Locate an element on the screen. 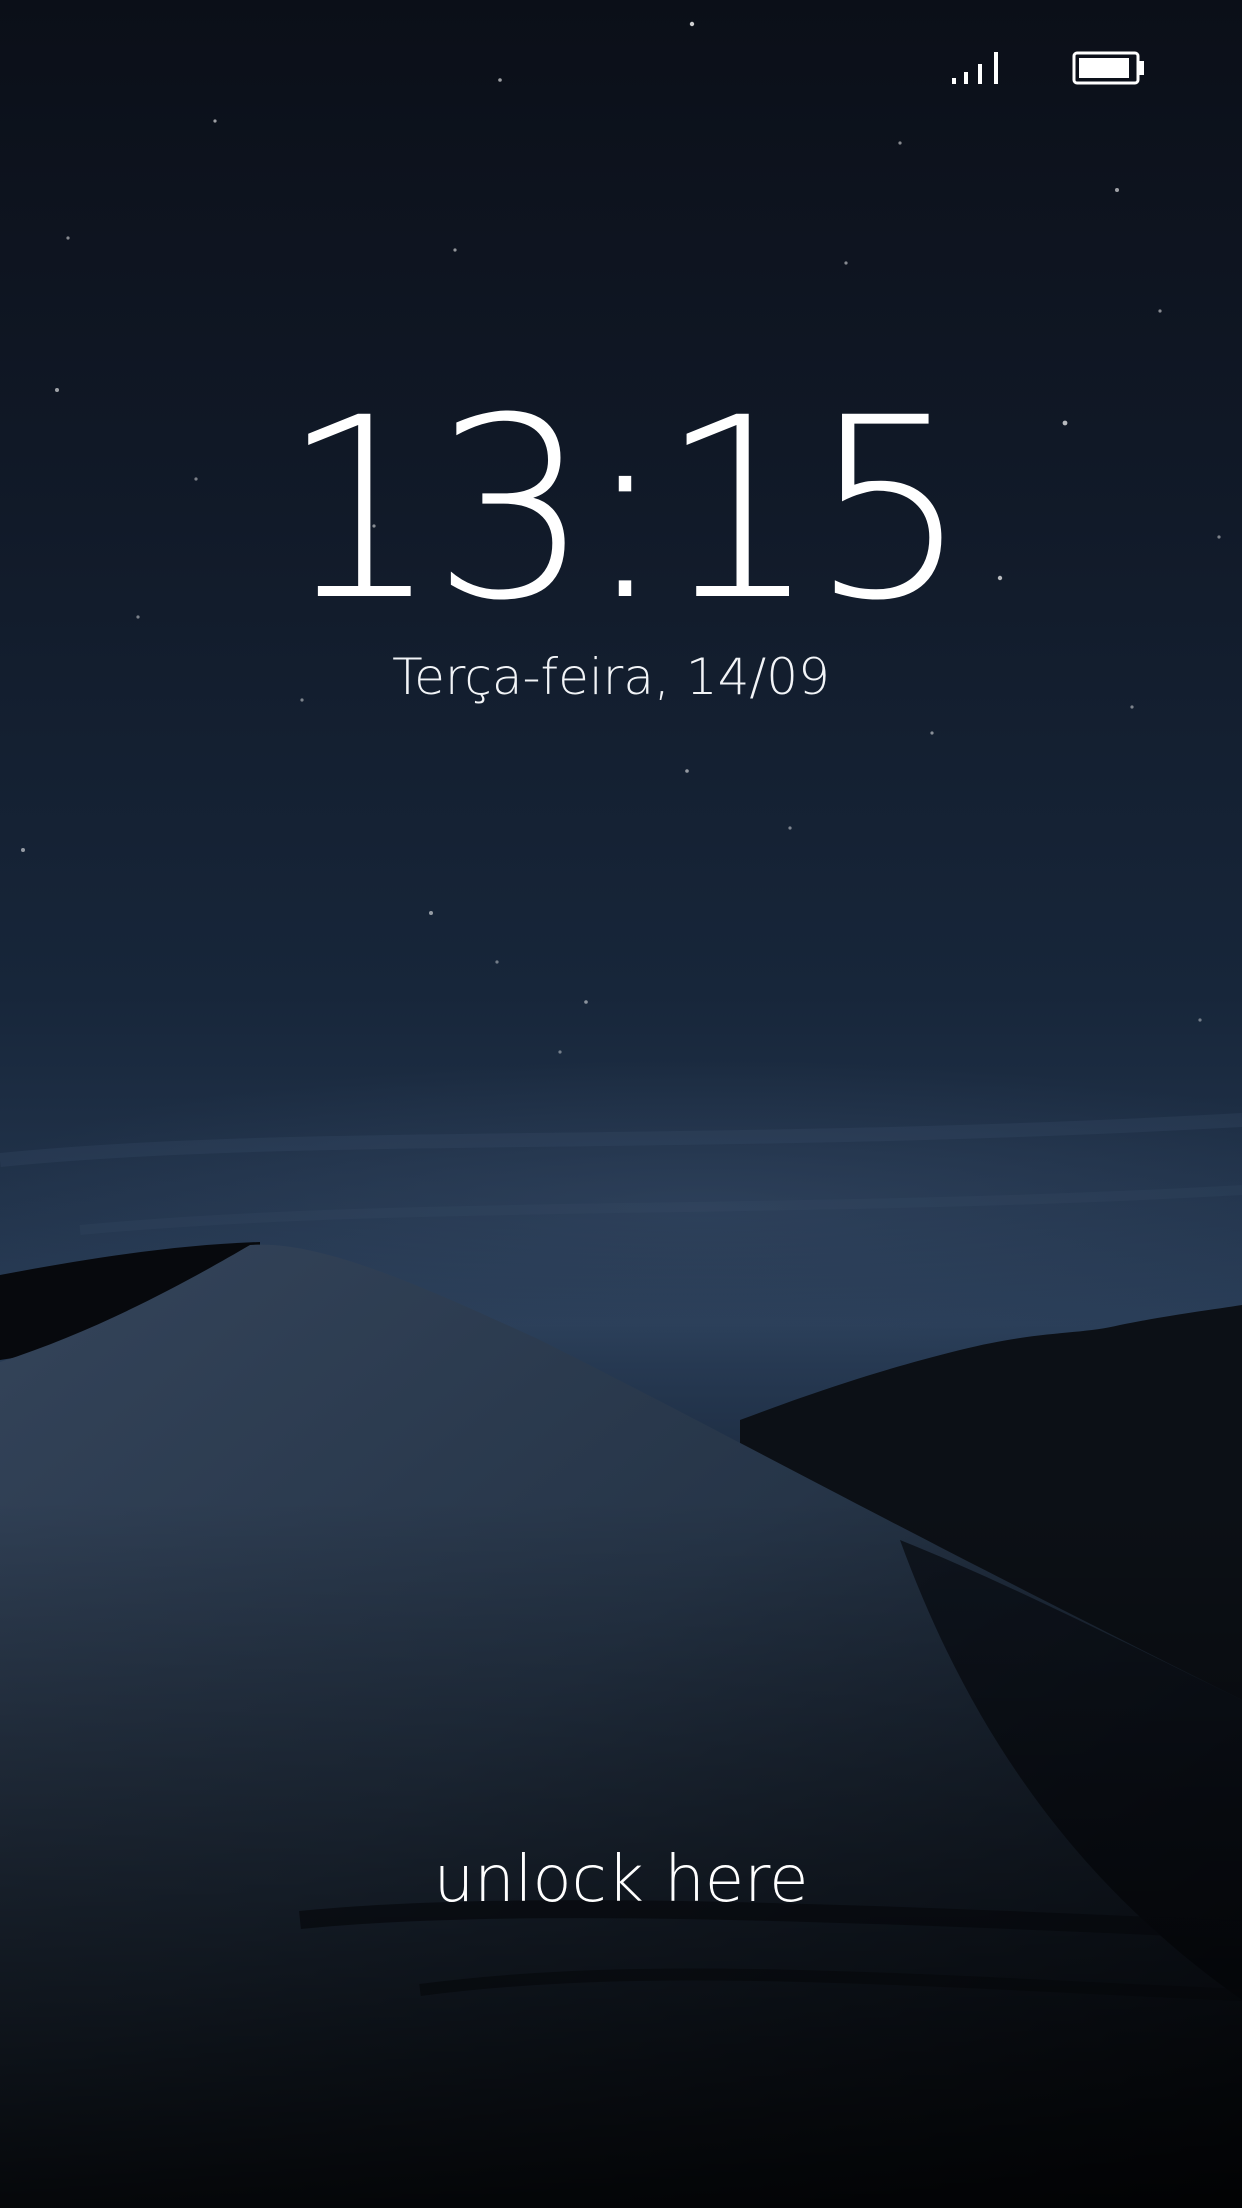 The width and height of the screenshot is (1242, 2208). status-bar is located at coordinates (621, 60).